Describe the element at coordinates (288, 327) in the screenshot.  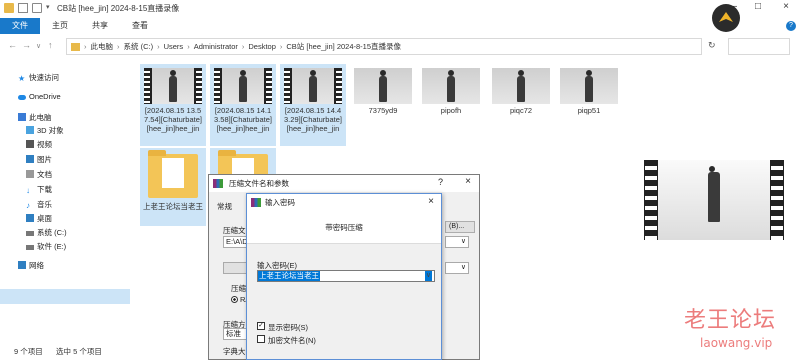
I see `show-password-label: 显示密码(S)` at that location.